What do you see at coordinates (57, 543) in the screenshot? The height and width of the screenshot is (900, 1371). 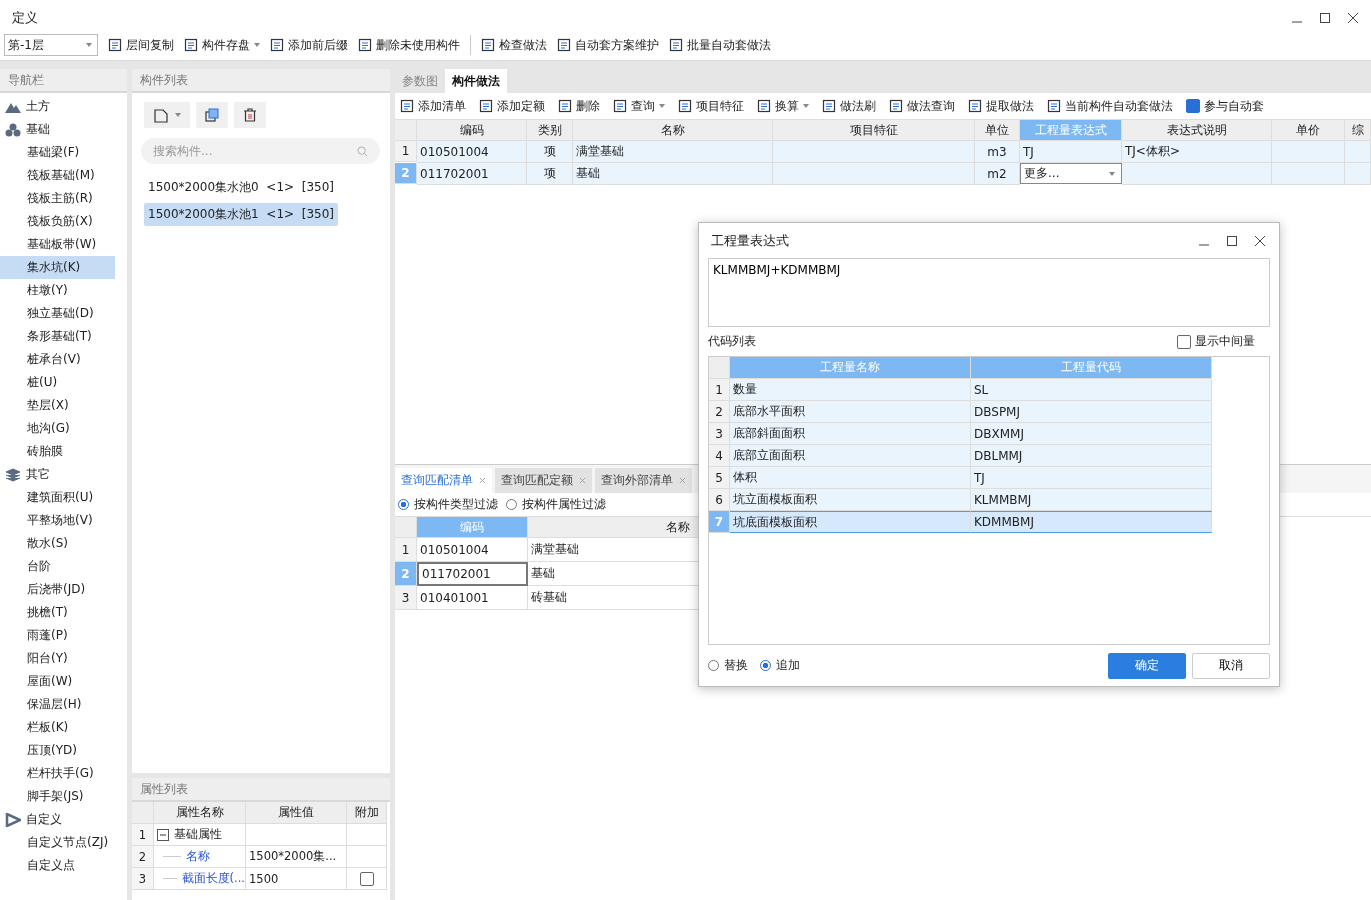 I see `nav-item: 散水(S)` at bounding box center [57, 543].